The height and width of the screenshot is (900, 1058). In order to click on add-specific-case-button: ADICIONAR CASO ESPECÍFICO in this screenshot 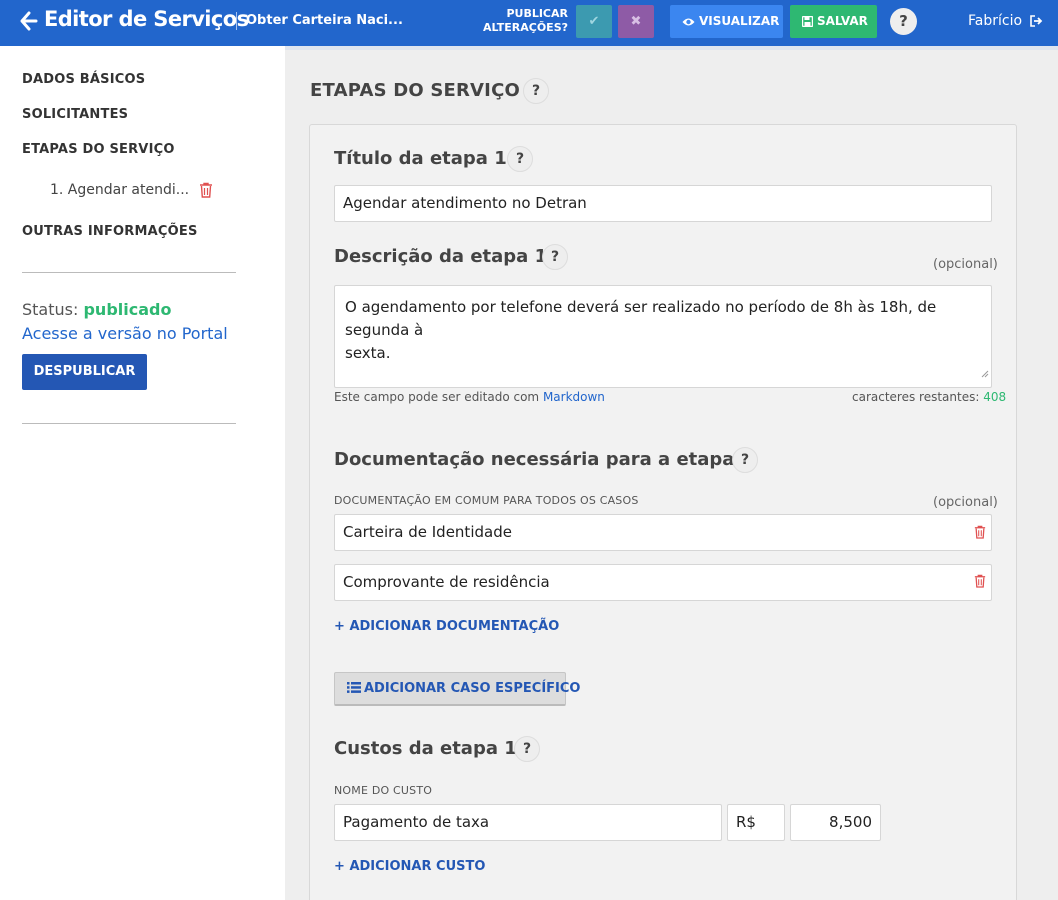, I will do `click(457, 689)`.